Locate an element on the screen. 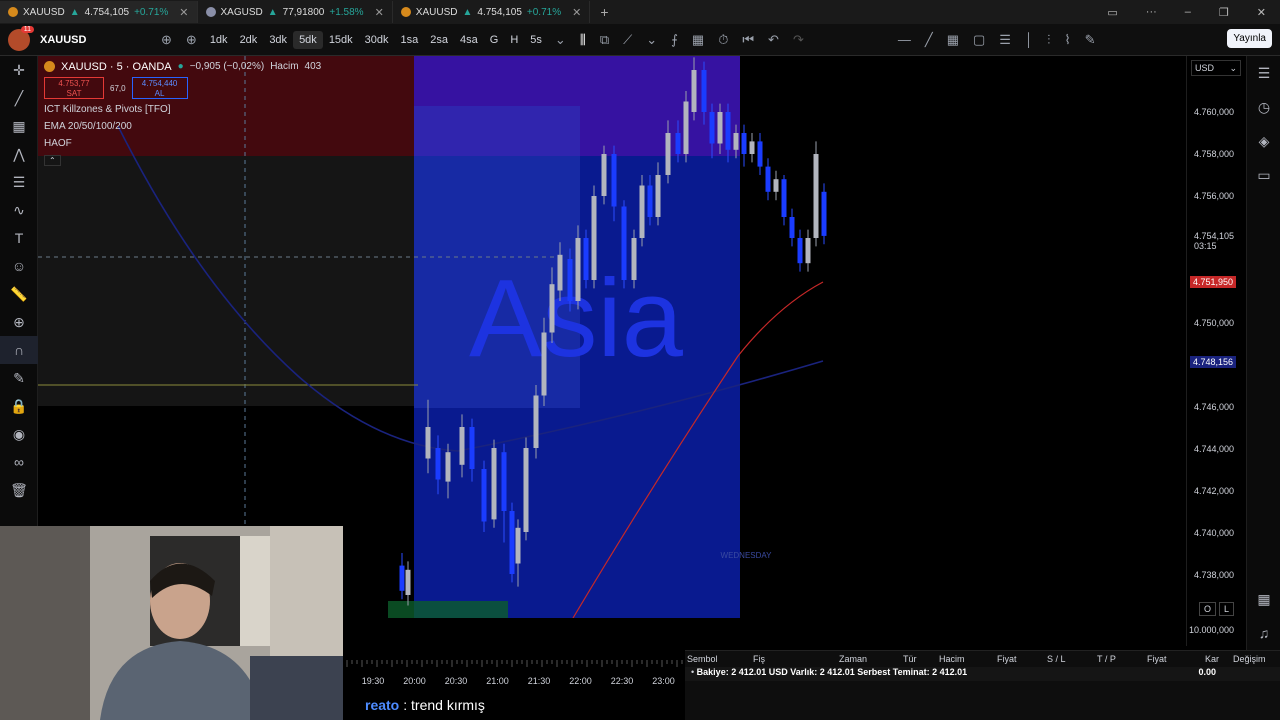 The width and height of the screenshot is (1280, 720). sell-button: 4.753,77 SAT is located at coordinates (74, 88).